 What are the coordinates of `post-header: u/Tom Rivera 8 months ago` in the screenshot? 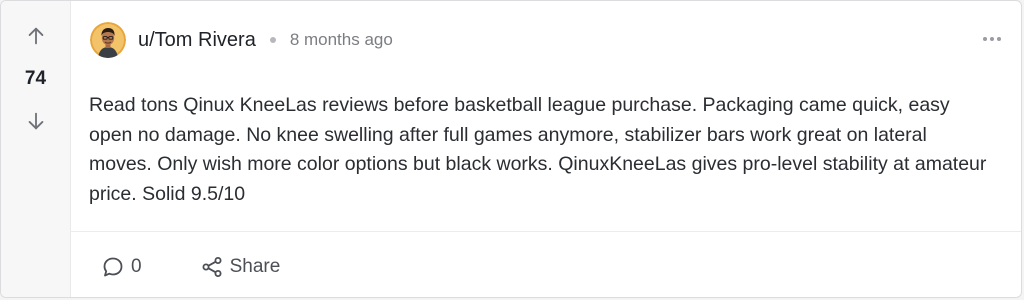 It's located at (241, 40).